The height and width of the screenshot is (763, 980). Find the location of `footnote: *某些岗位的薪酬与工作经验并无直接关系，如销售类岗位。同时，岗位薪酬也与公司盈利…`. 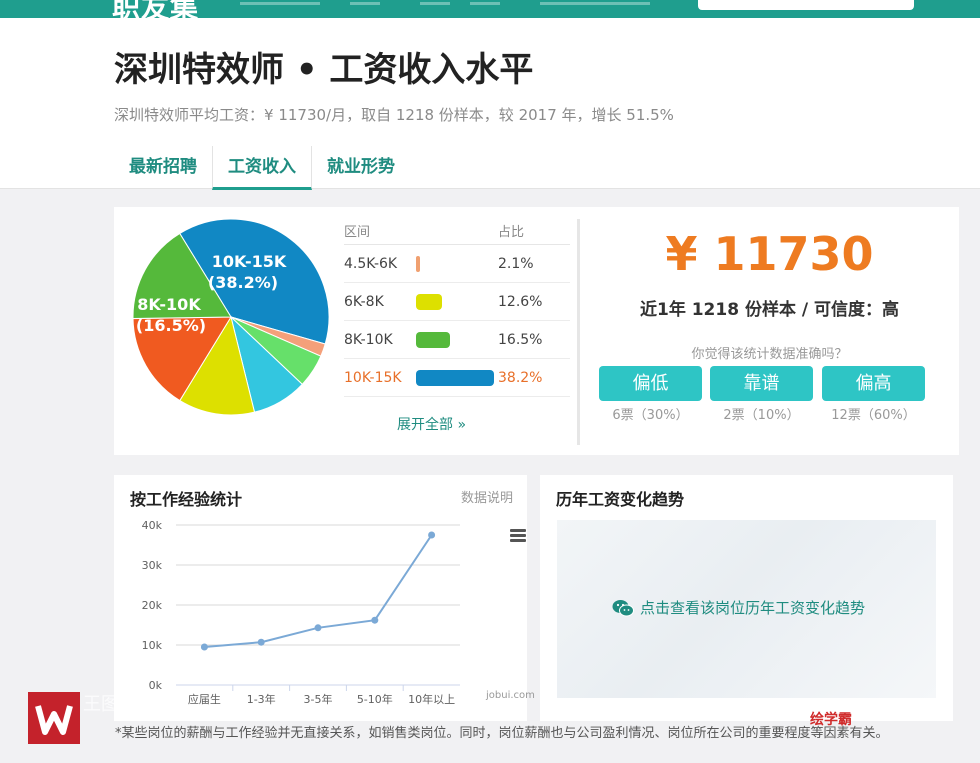

footnote: *某些岗位的薪酬与工作经验并无直接关系，如销售类岗位。同时，岗位薪酬也与公司盈利… is located at coordinates (502, 733).